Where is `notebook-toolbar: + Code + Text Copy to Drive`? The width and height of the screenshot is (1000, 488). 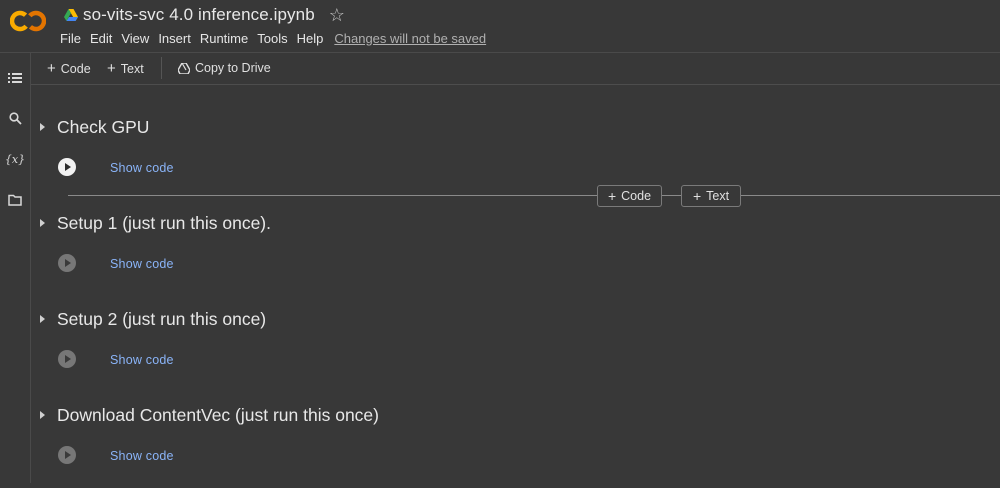
notebook-toolbar: + Code + Text Copy to Drive is located at coordinates (515, 69).